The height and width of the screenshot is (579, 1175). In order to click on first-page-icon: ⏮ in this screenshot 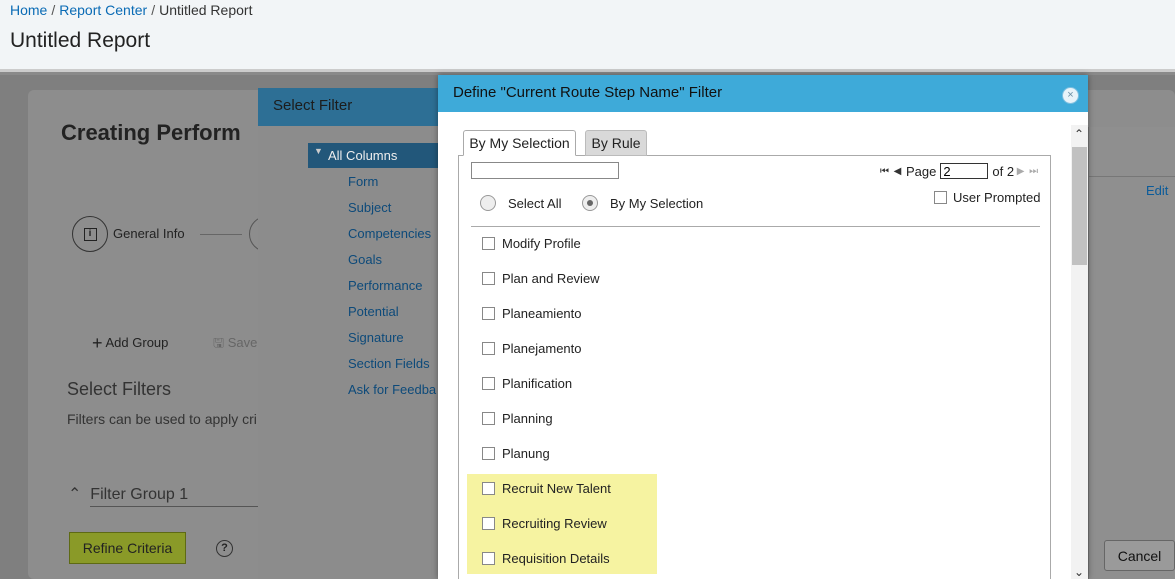, I will do `click(884, 171)`.